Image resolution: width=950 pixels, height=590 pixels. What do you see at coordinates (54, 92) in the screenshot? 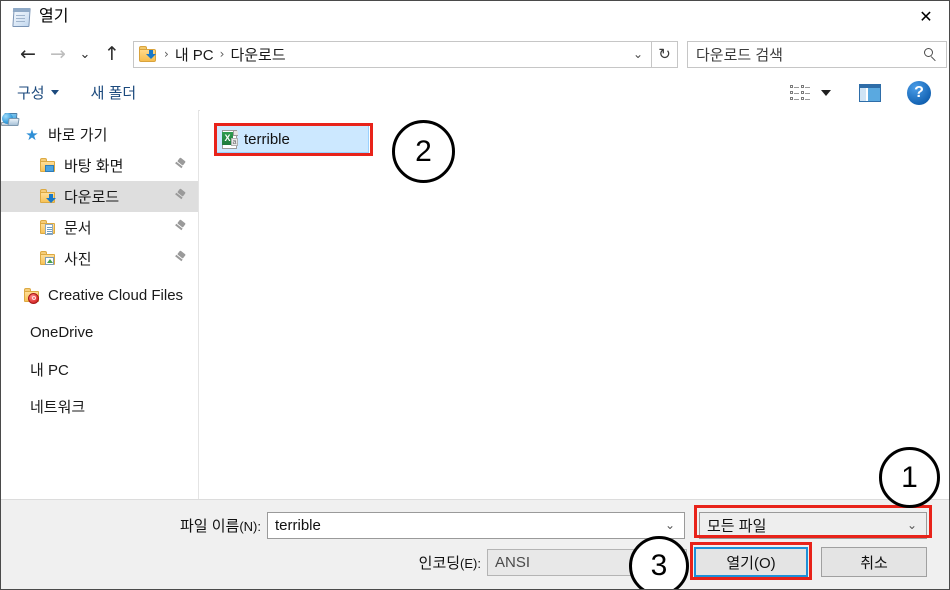
I see `chevron-down-icon` at bounding box center [54, 92].